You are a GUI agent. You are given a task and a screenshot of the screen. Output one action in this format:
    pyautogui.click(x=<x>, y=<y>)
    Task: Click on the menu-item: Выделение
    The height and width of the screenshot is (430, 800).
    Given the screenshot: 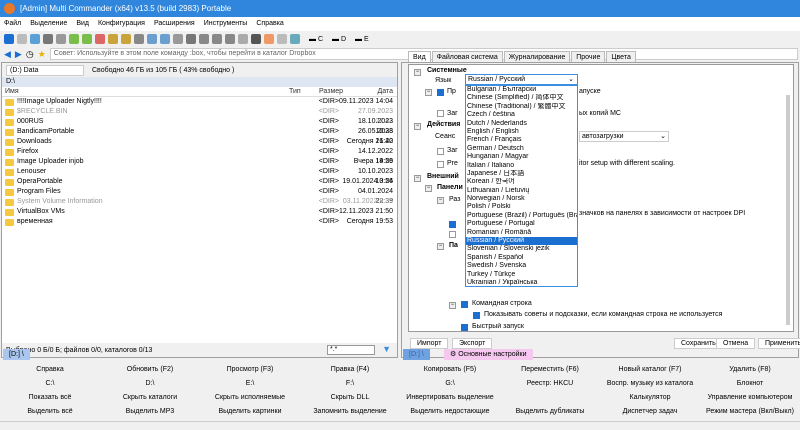 What is the action you would take?
    pyautogui.click(x=48, y=24)
    